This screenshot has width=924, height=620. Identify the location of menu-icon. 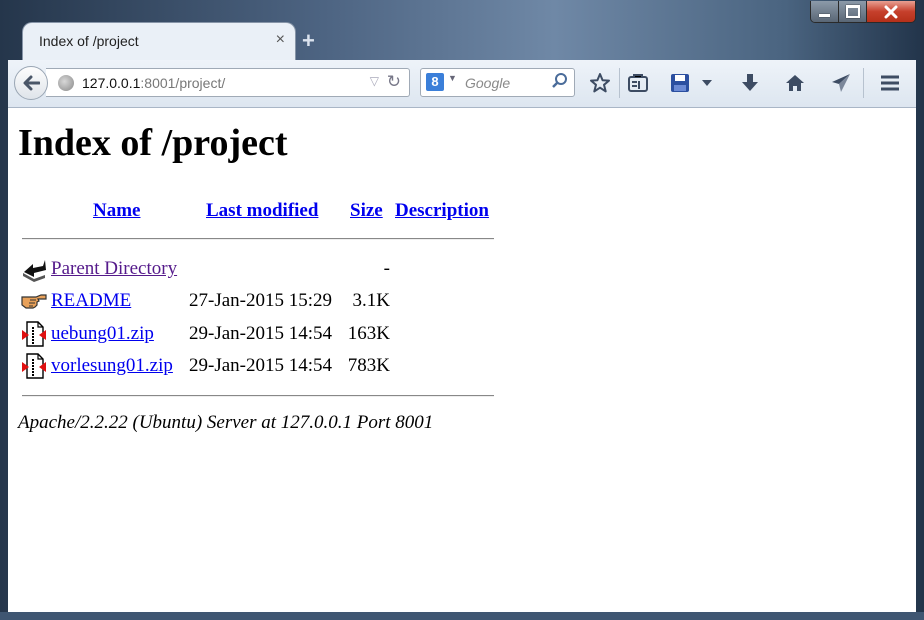
(890, 83).